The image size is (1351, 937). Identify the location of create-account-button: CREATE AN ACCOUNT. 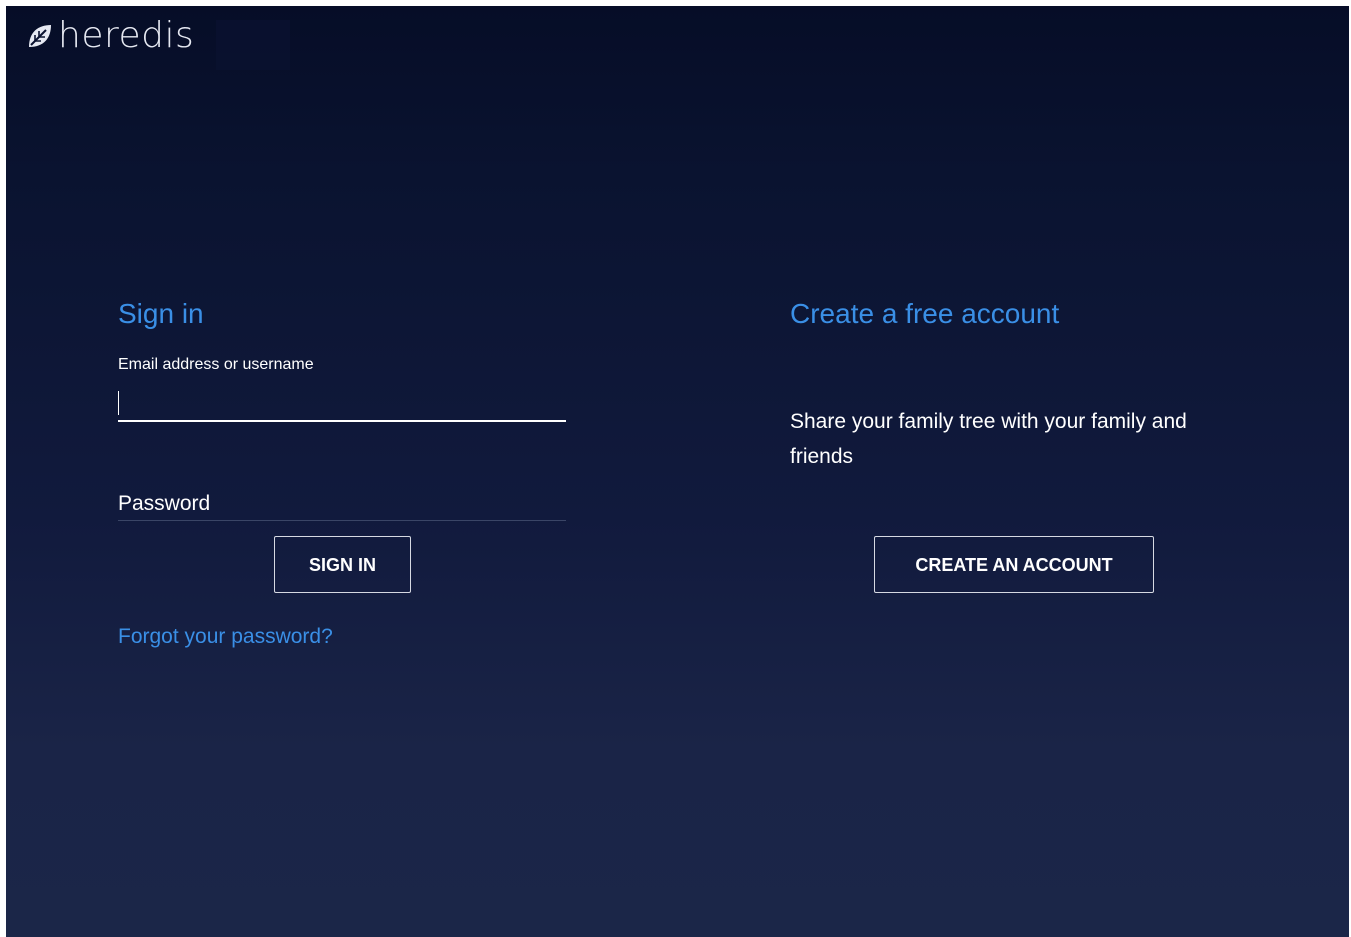
(1014, 564).